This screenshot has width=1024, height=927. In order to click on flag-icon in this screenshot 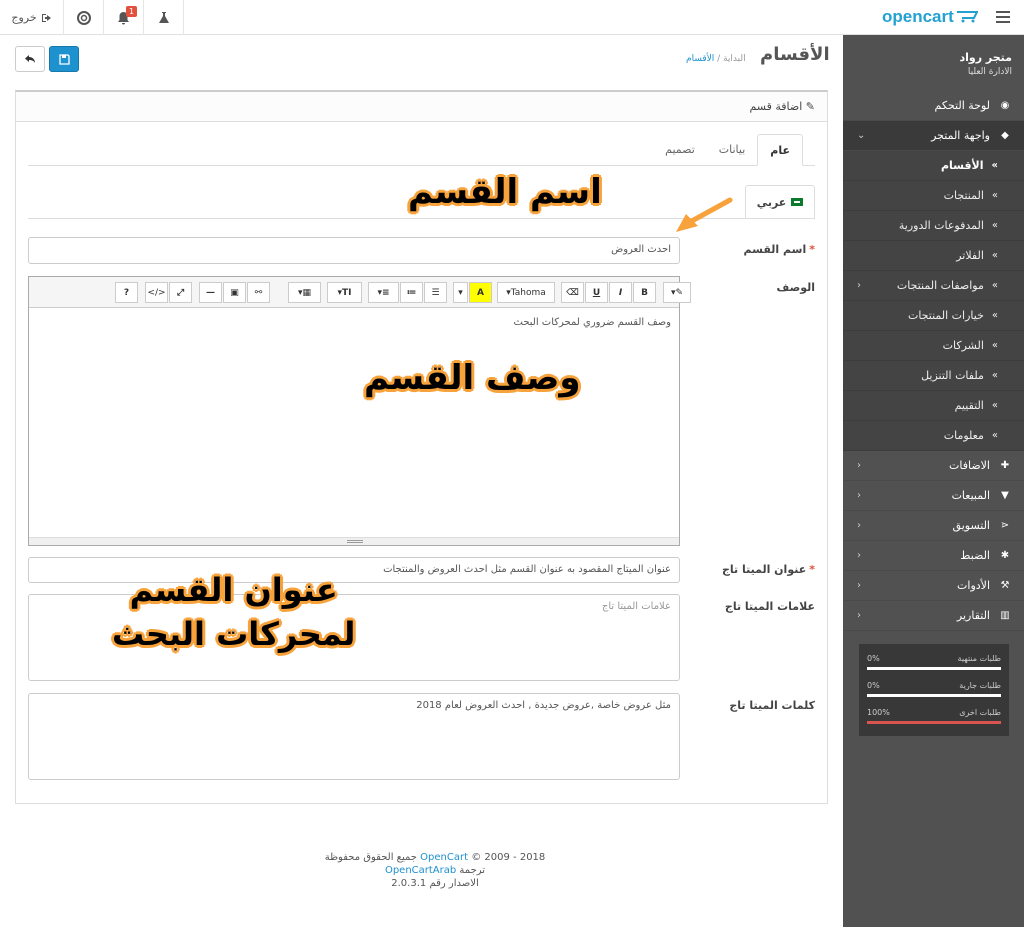, I will do `click(797, 202)`.